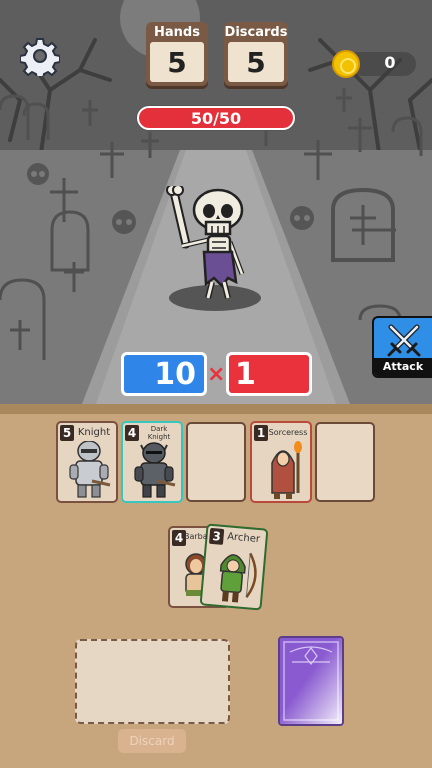 The image size is (432, 768). I want to click on dark-knight-portrait-icon, so click(155, 470).